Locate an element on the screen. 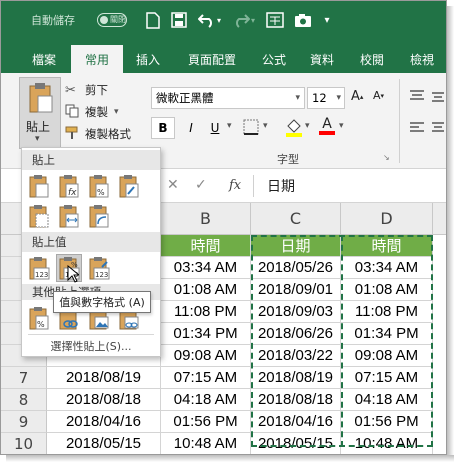 The height and width of the screenshot is (462, 454). copy-button: 複製 ▾ is located at coordinates (92, 112).